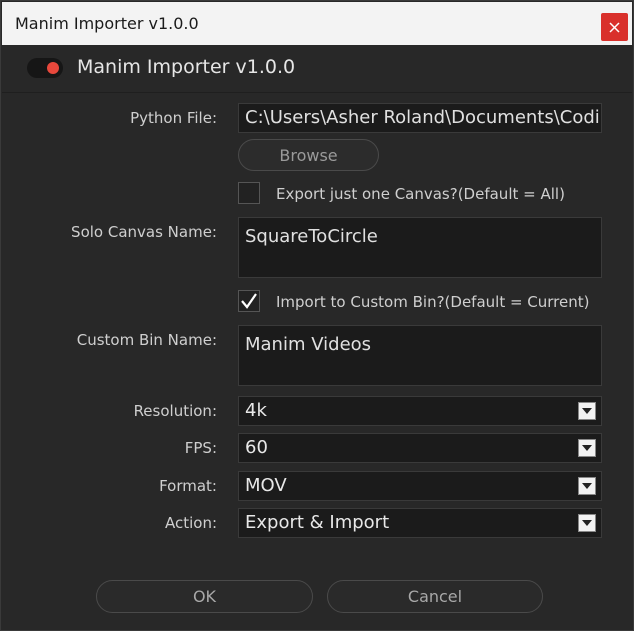 Image resolution: width=634 pixels, height=631 pixels. Describe the element at coordinates (435, 596) in the screenshot. I see `cancel-button: Cancel` at that location.